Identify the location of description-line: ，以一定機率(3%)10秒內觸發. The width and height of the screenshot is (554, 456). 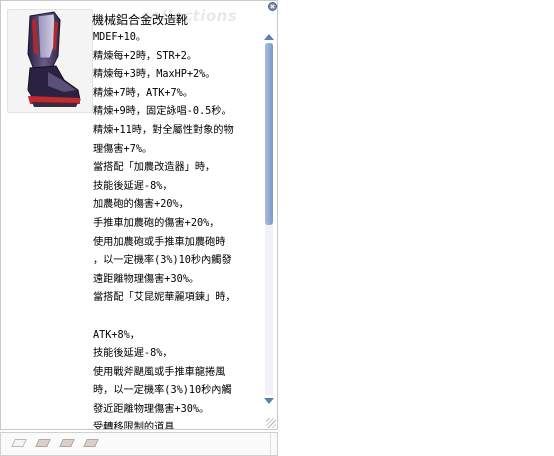
(162, 261).